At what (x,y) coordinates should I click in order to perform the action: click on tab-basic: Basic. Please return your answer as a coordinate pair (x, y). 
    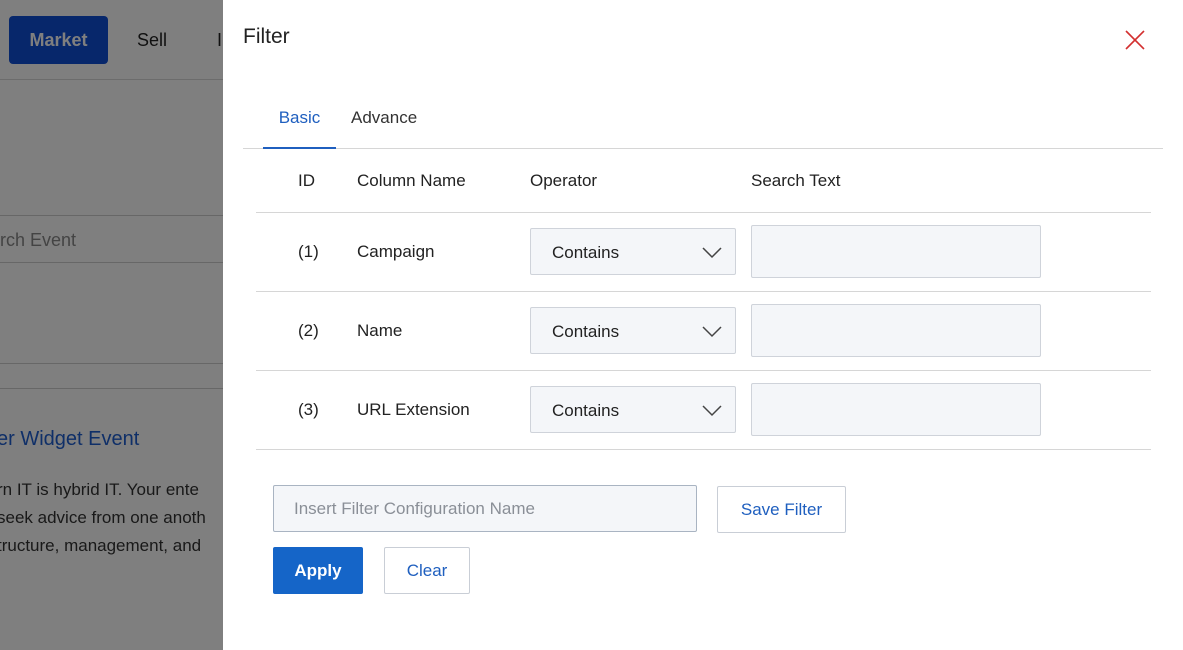
    Looking at the image, I should click on (299, 128).